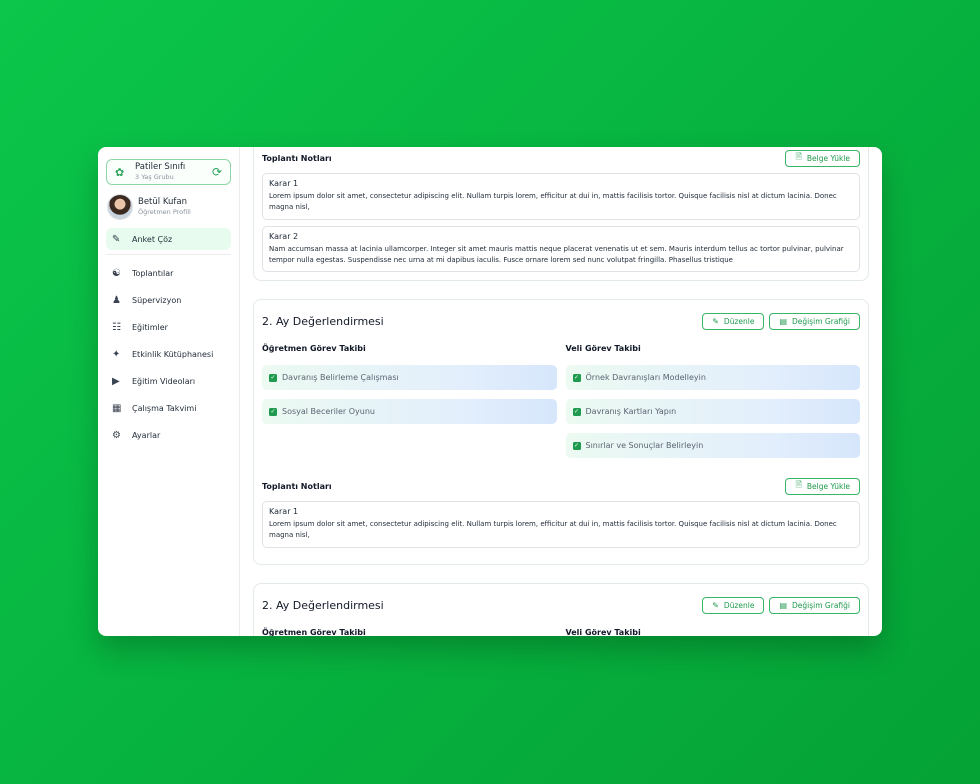 The height and width of the screenshot is (784, 980). Describe the element at coordinates (157, 300) in the screenshot. I see `sidebar-item-label: Süpervizyon` at that location.